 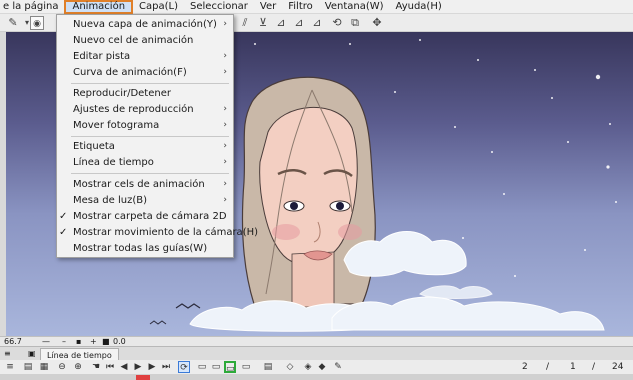 I want to click on last-frame-button: ⏭, so click(x=166, y=367).